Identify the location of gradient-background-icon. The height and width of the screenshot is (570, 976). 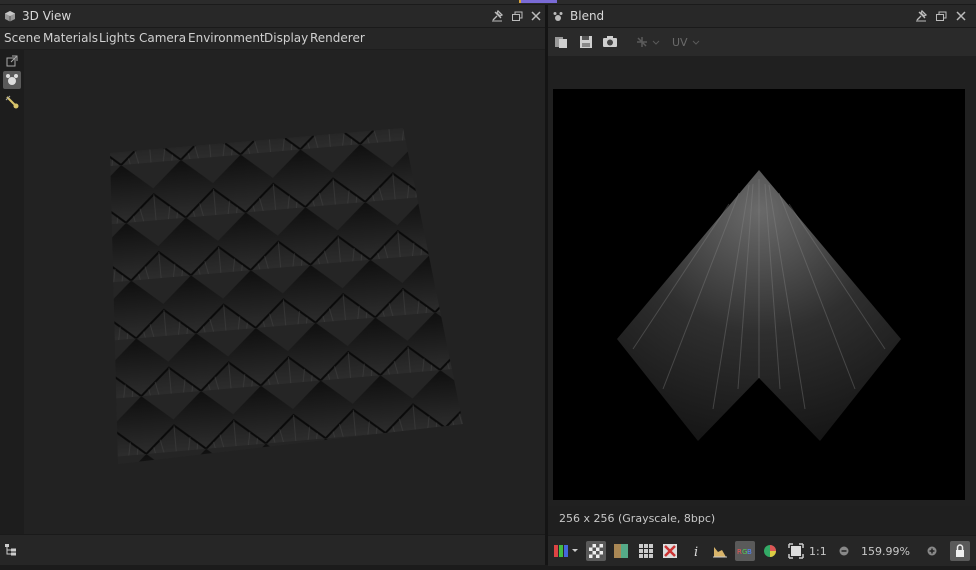
(621, 551).